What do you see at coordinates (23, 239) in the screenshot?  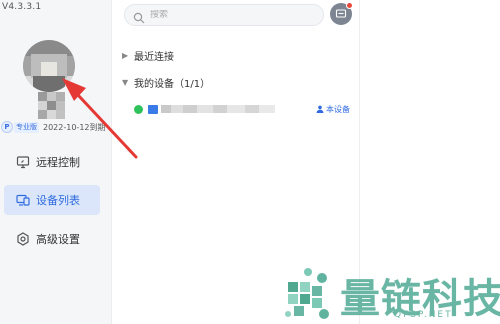 I see `gear-icon` at bounding box center [23, 239].